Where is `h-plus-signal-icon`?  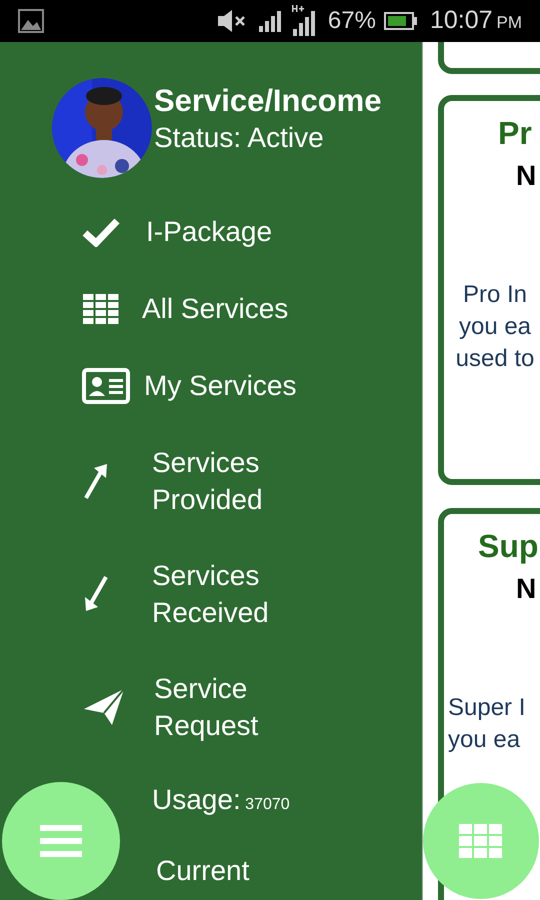
h-plus-signal-icon is located at coordinates (304, 21).